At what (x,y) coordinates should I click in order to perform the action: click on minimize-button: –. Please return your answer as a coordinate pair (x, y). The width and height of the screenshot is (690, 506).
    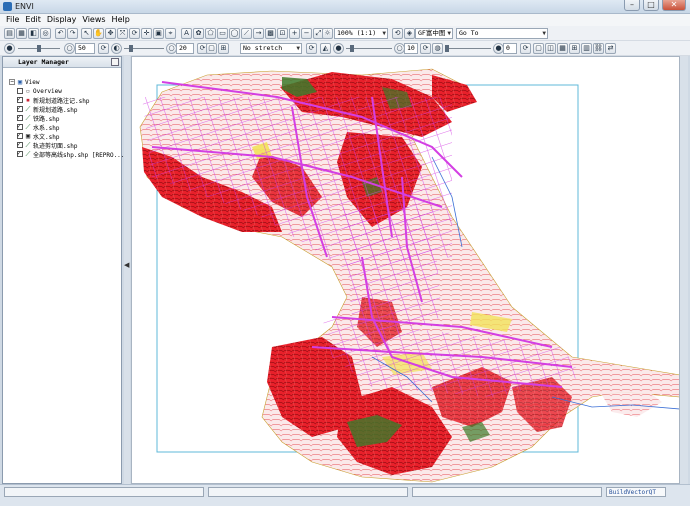
    Looking at the image, I should click on (632, 5).